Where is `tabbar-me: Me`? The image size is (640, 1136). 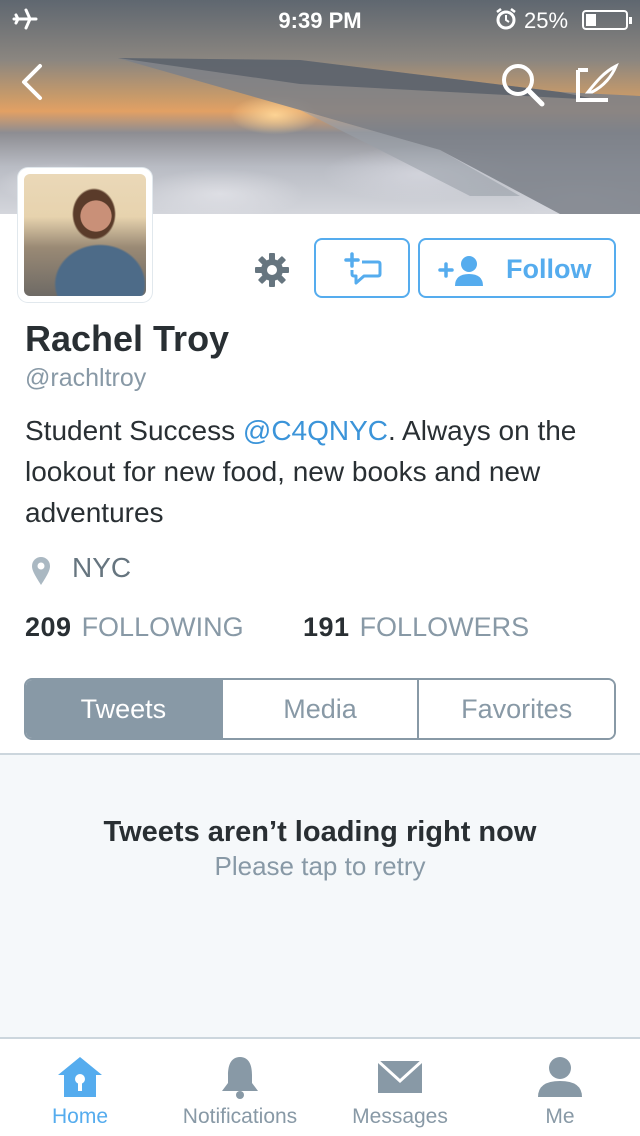 tabbar-me: Me is located at coordinates (560, 1087).